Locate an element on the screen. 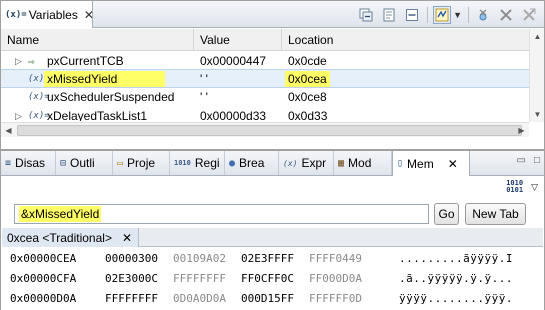  outline-icon: ⊟ is located at coordinates (63, 163).